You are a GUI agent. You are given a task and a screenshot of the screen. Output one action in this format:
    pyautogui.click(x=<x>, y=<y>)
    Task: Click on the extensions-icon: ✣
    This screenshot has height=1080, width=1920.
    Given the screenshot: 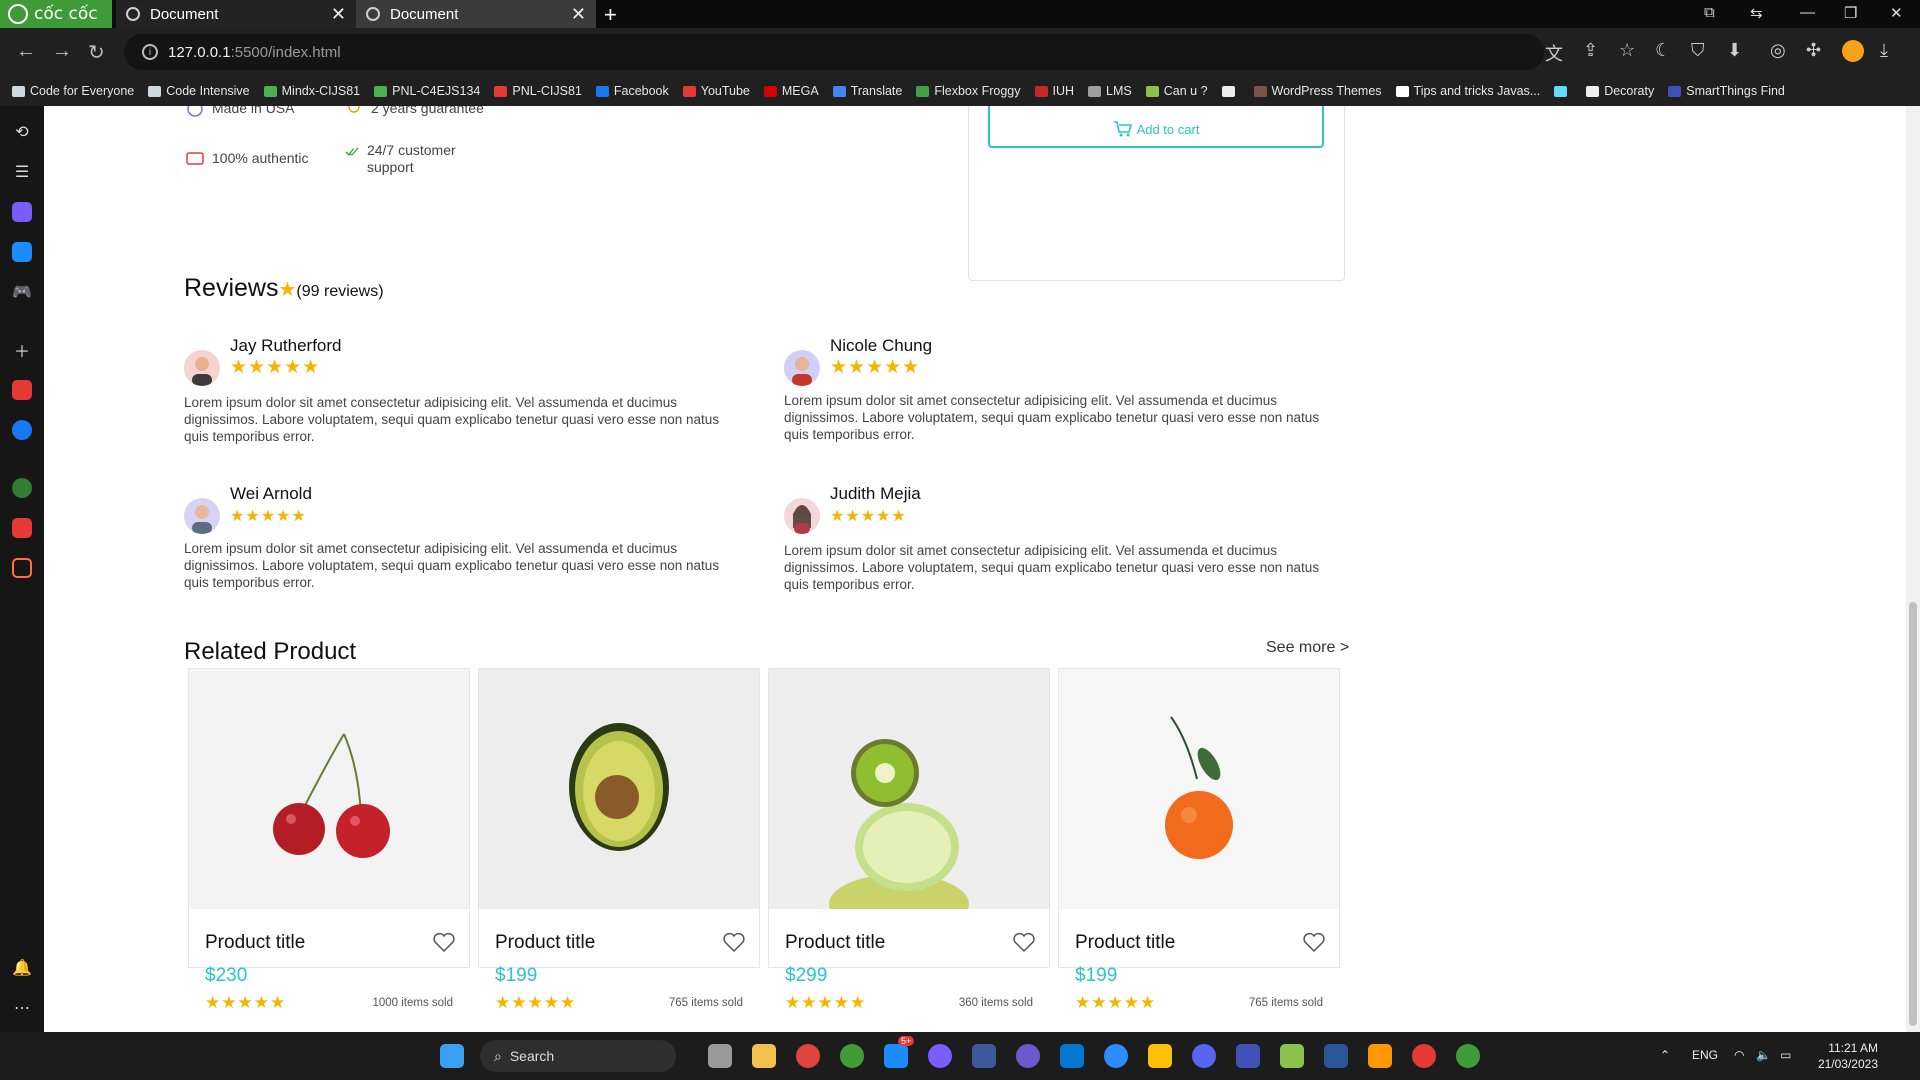 What is the action you would take?
    pyautogui.click(x=1813, y=50)
    